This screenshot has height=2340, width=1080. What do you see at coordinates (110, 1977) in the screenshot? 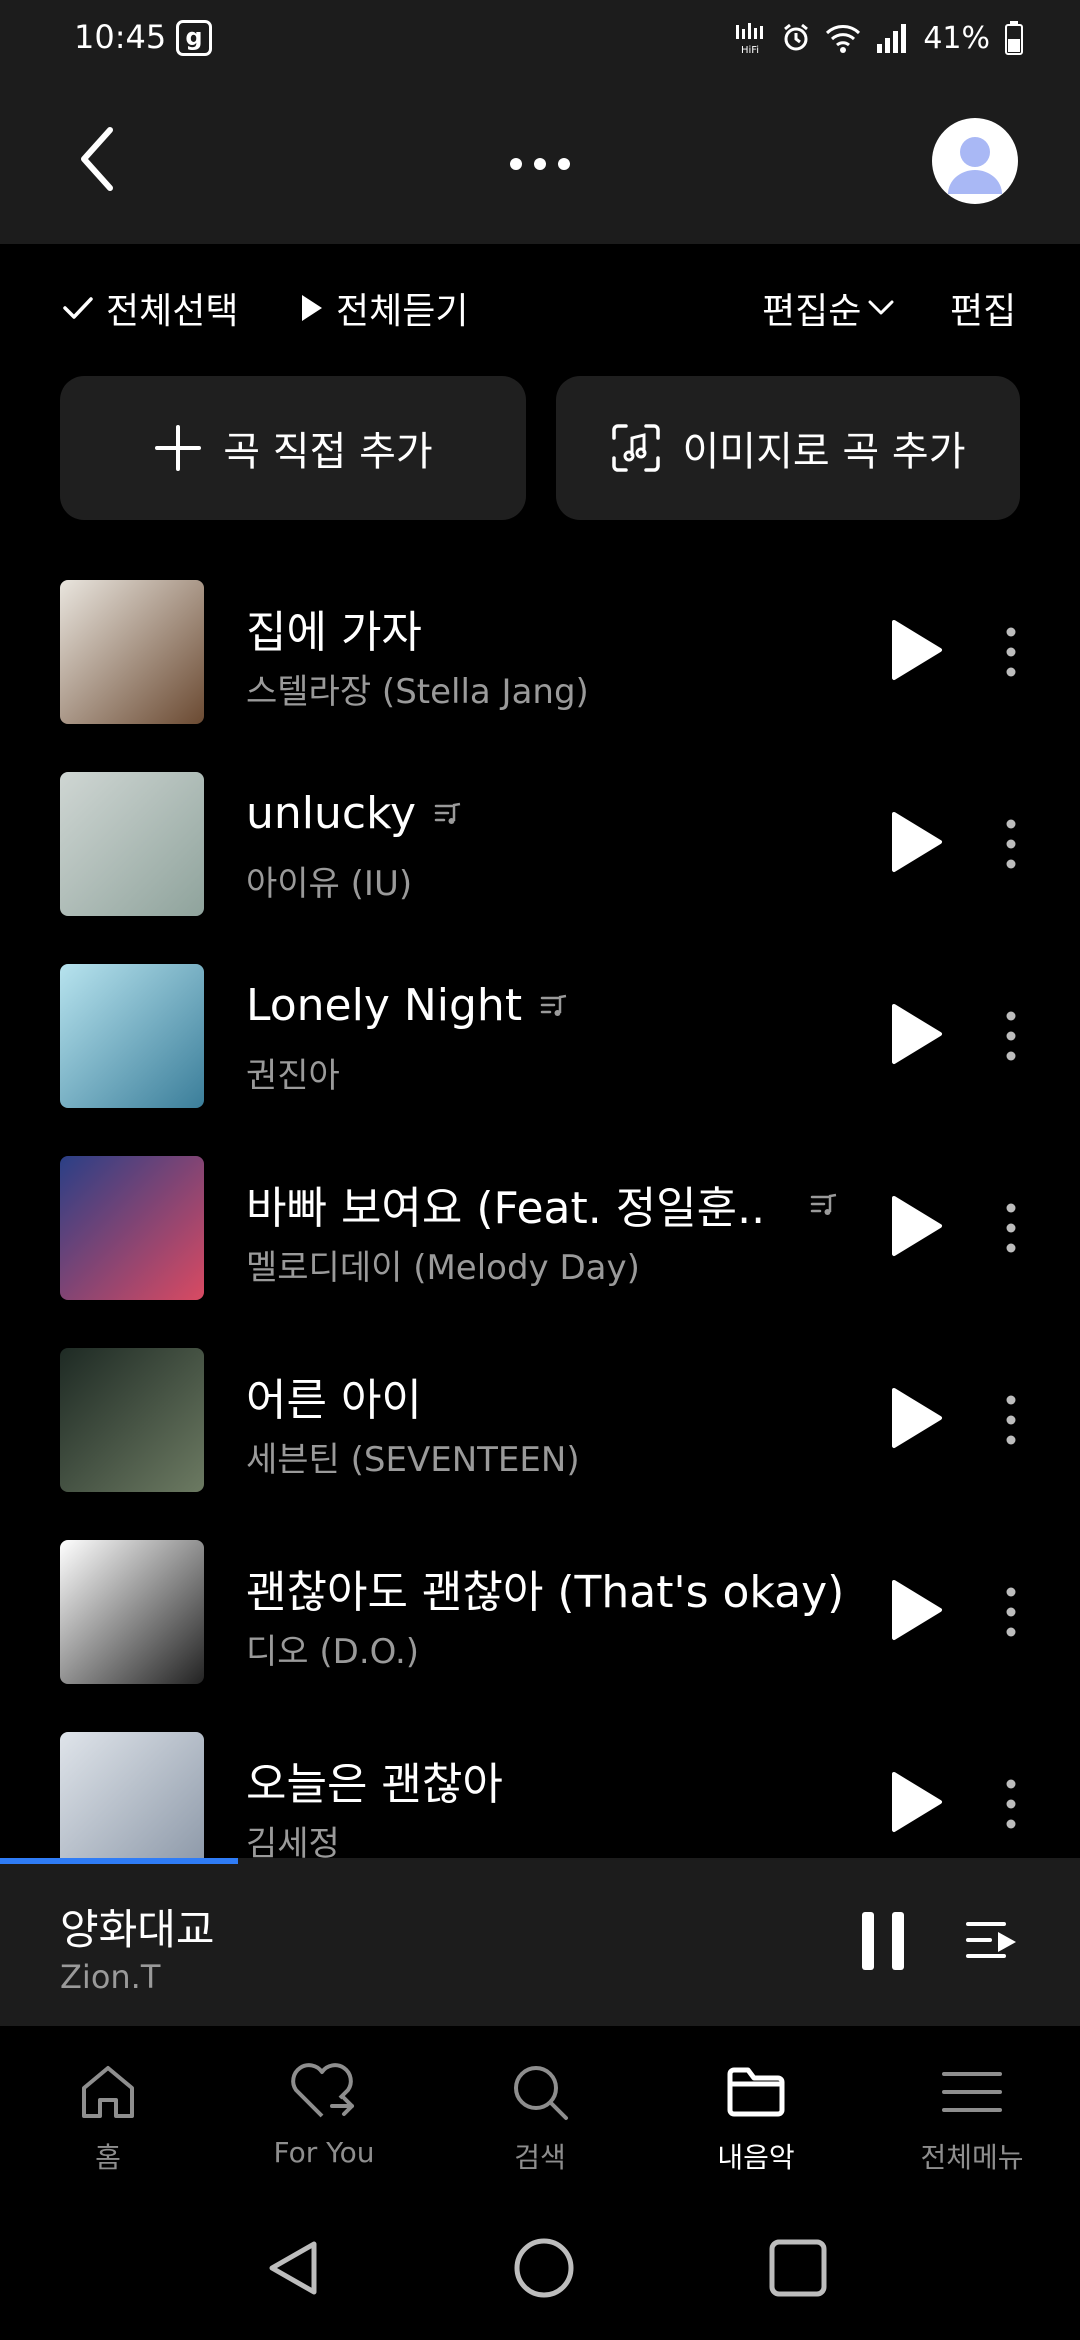
I see `now-playing-artist: Zion.T` at bounding box center [110, 1977].